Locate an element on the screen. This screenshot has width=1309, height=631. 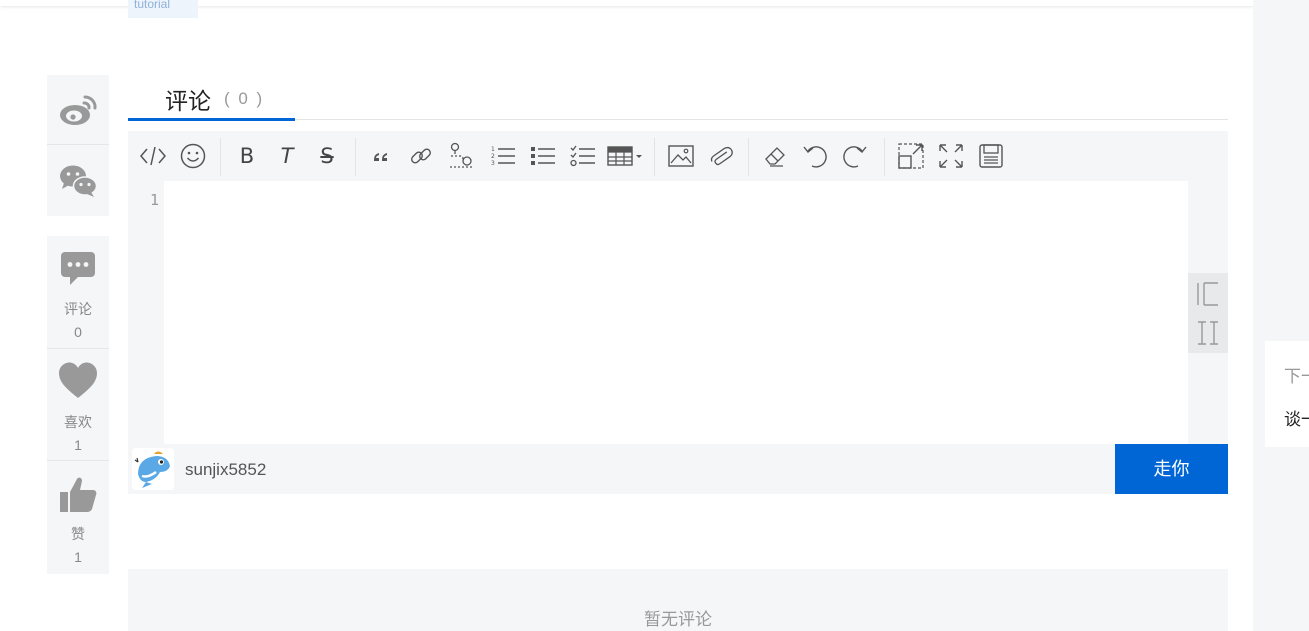
submit-comment-button: 走你 is located at coordinates (1171, 469).